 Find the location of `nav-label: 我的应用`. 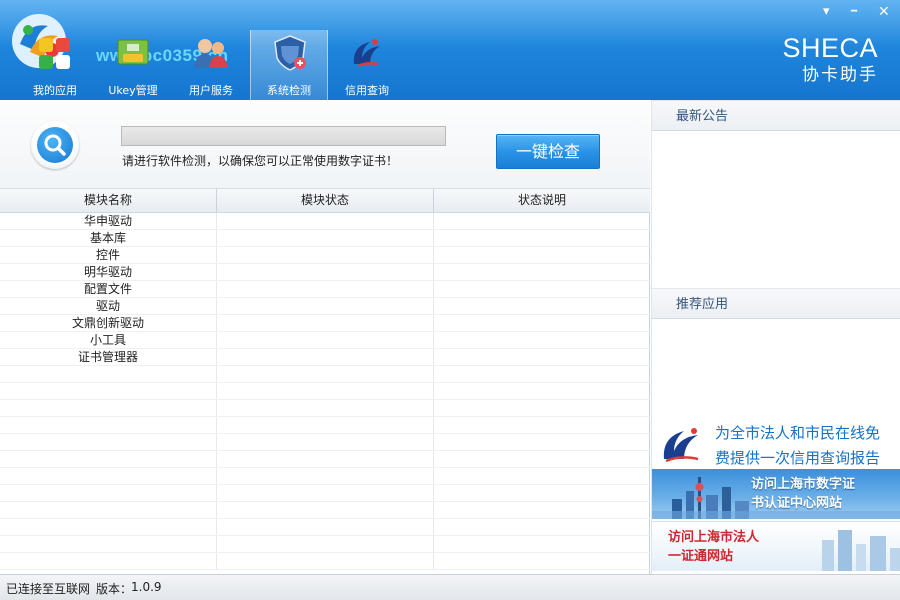

nav-label: 我的应用 is located at coordinates (55, 90).